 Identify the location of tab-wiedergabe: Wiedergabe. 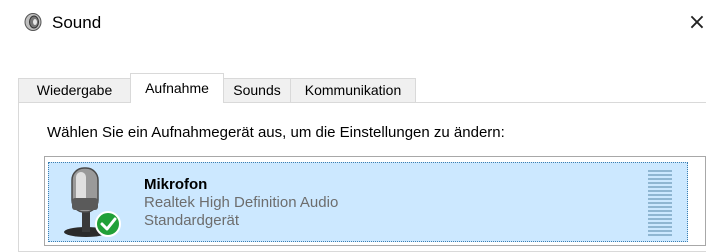
(74, 90).